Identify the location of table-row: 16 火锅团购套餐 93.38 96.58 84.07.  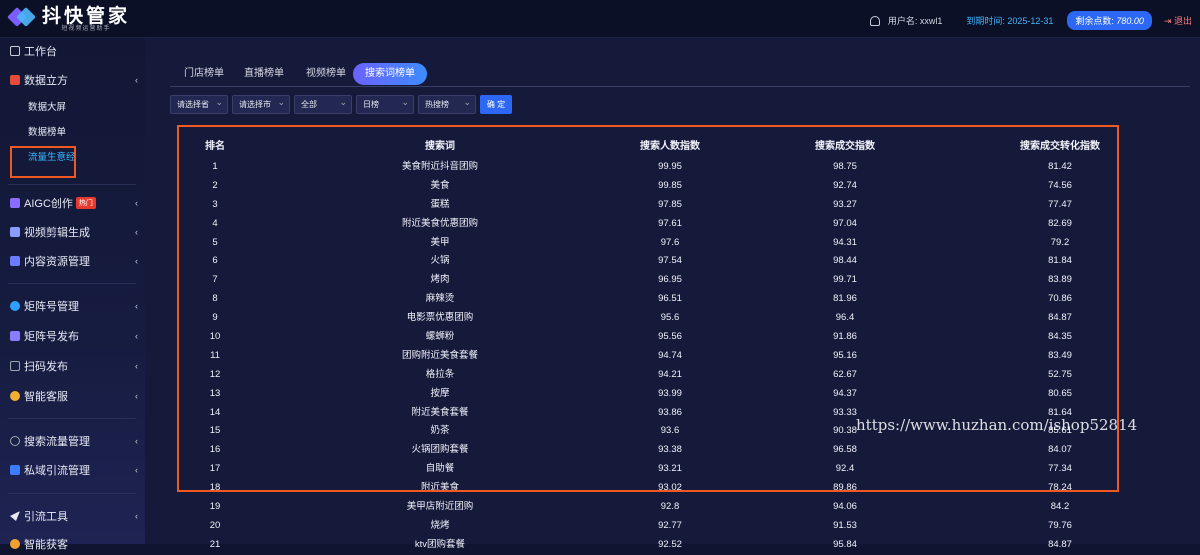
(655, 450).